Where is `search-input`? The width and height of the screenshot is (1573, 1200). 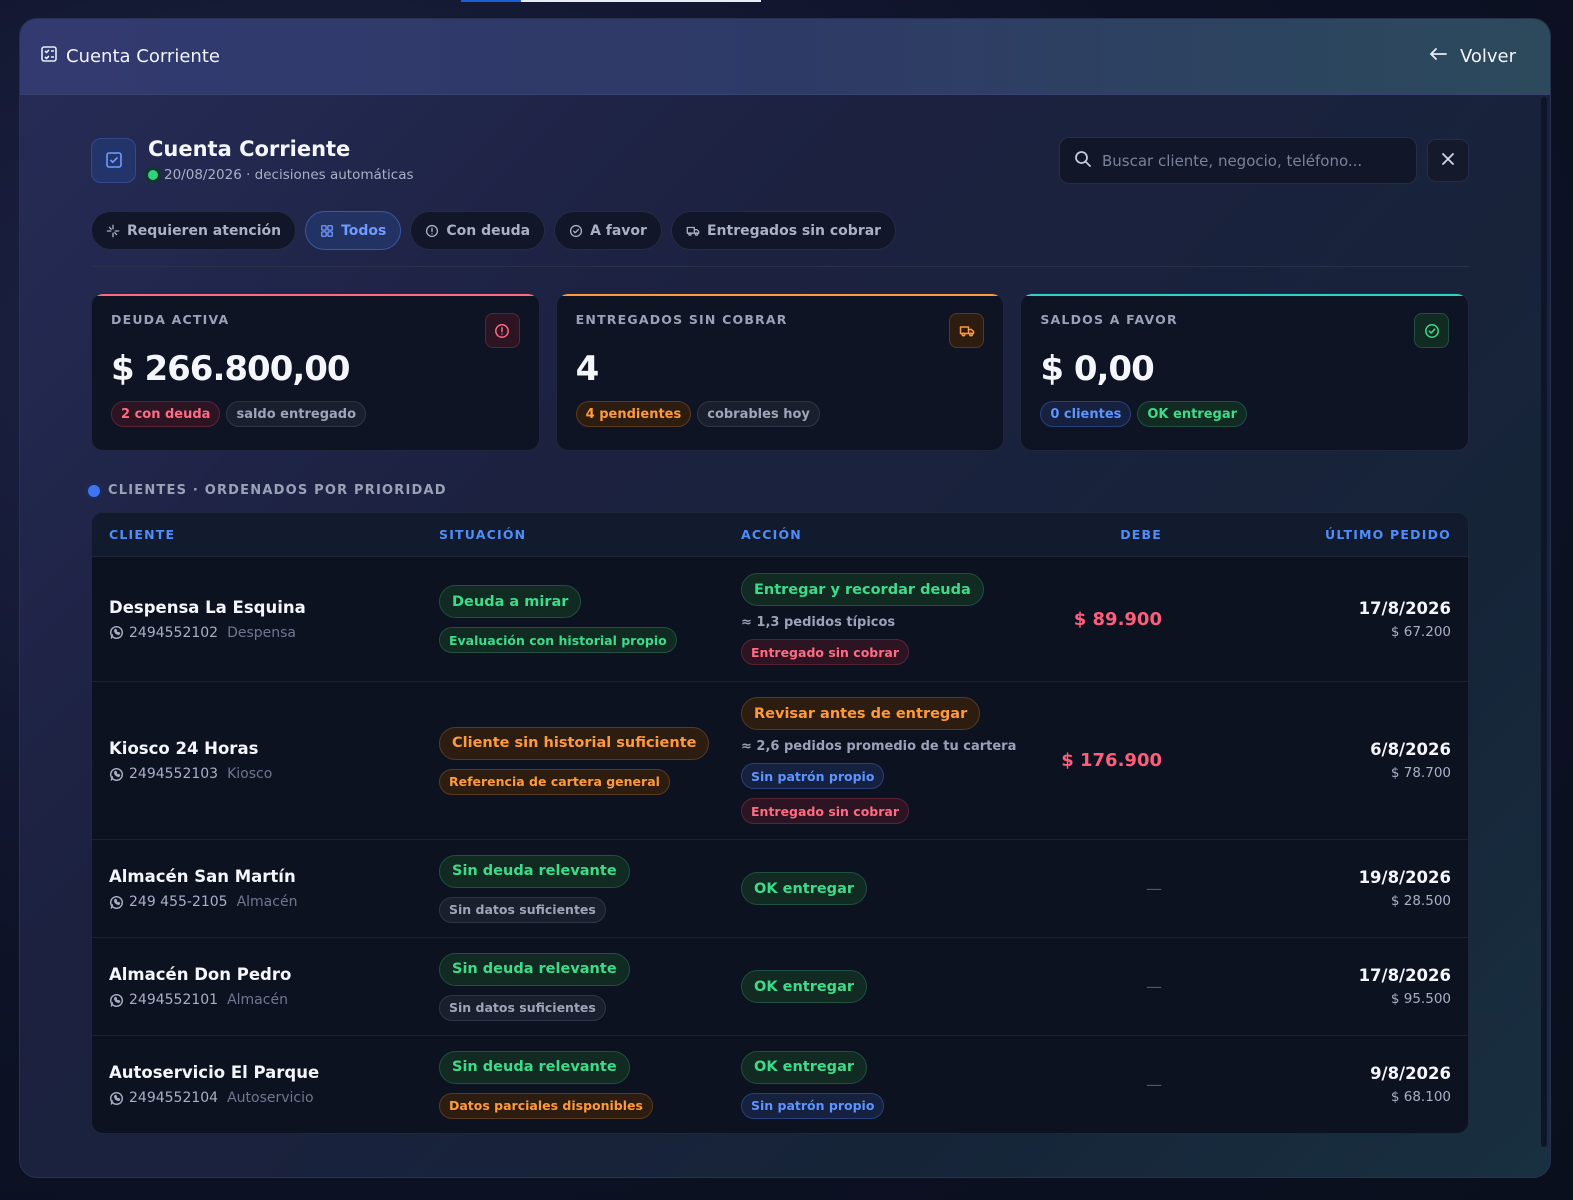 search-input is located at coordinates (1252, 160).